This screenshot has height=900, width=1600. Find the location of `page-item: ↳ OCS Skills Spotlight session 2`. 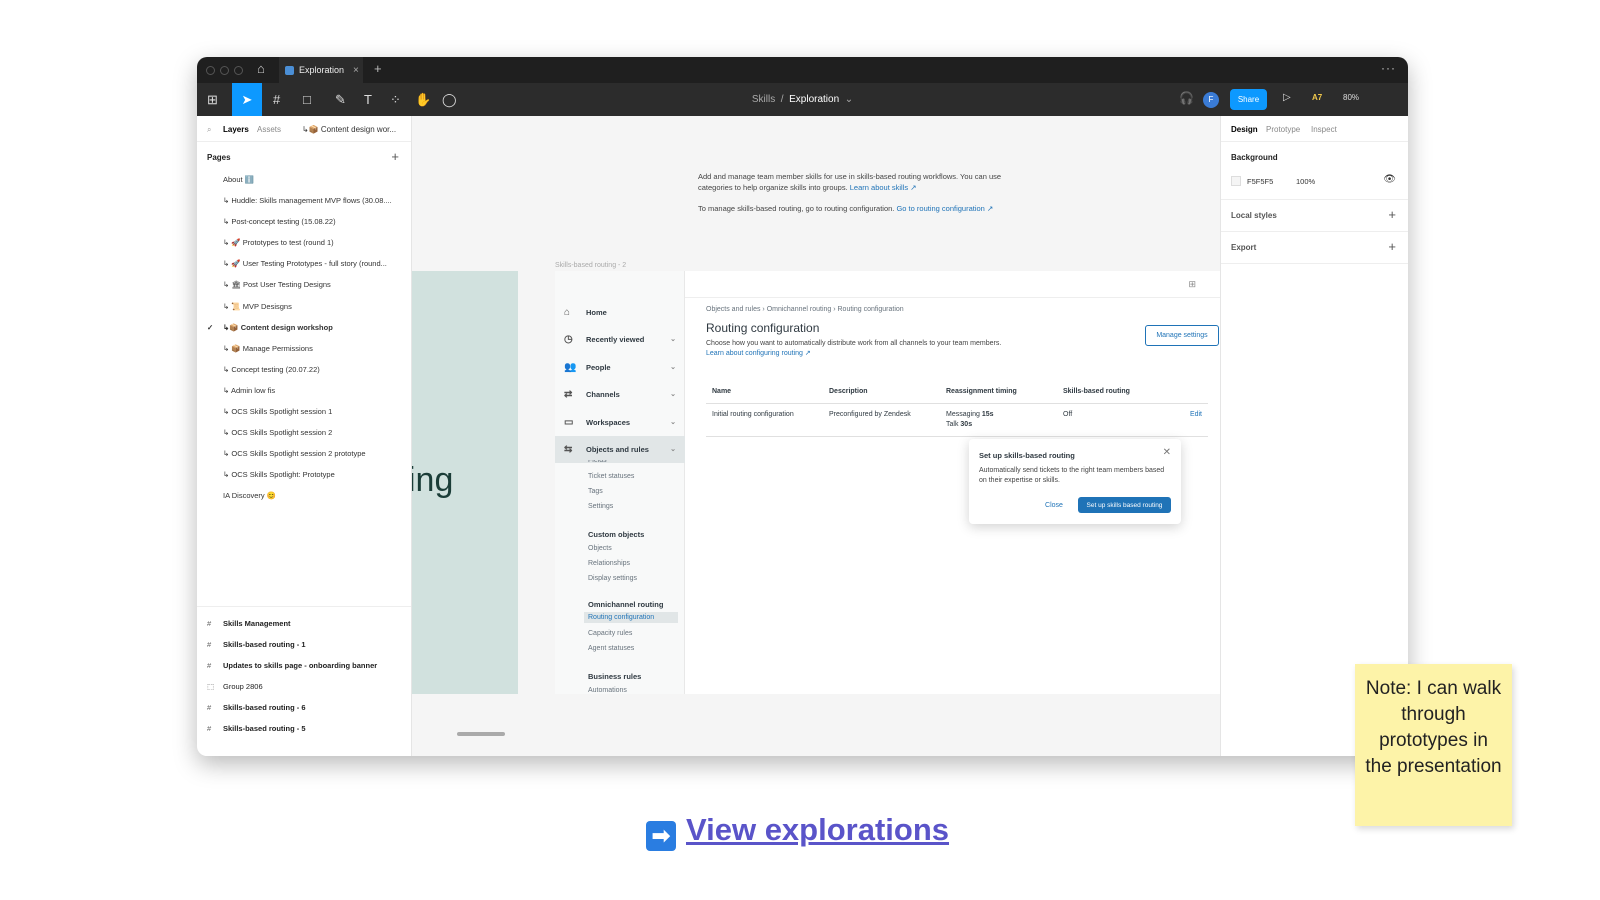

page-item: ↳ OCS Skills Spotlight session 2 is located at coordinates (304, 432).